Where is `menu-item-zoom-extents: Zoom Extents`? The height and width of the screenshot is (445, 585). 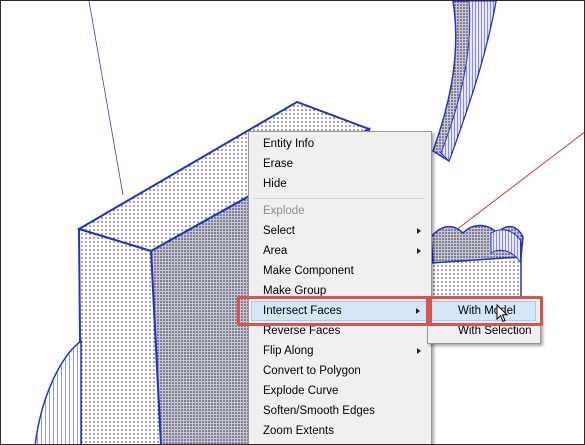 menu-item-zoom-extents: Zoom Extents is located at coordinates (339, 431).